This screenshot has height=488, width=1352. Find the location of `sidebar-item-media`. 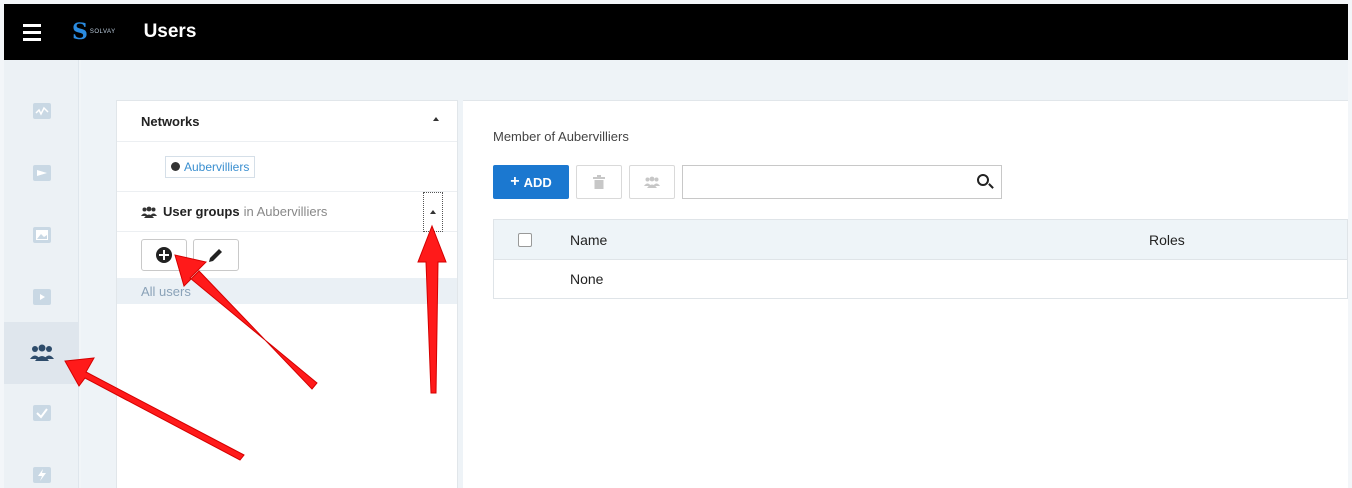

sidebar-item-media is located at coordinates (41, 297).